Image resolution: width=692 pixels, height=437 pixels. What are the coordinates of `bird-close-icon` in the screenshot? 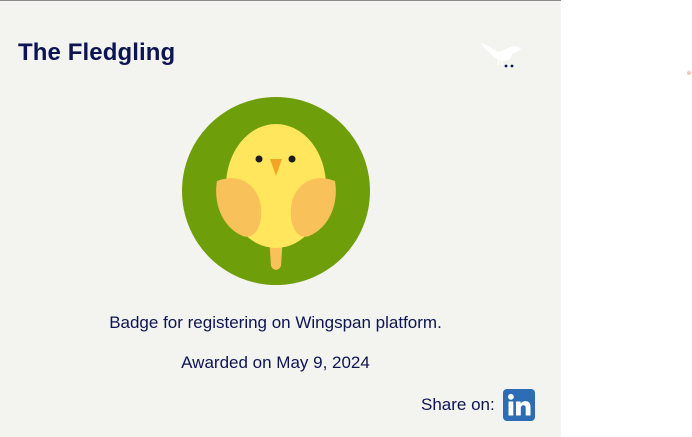 It's located at (502, 56).